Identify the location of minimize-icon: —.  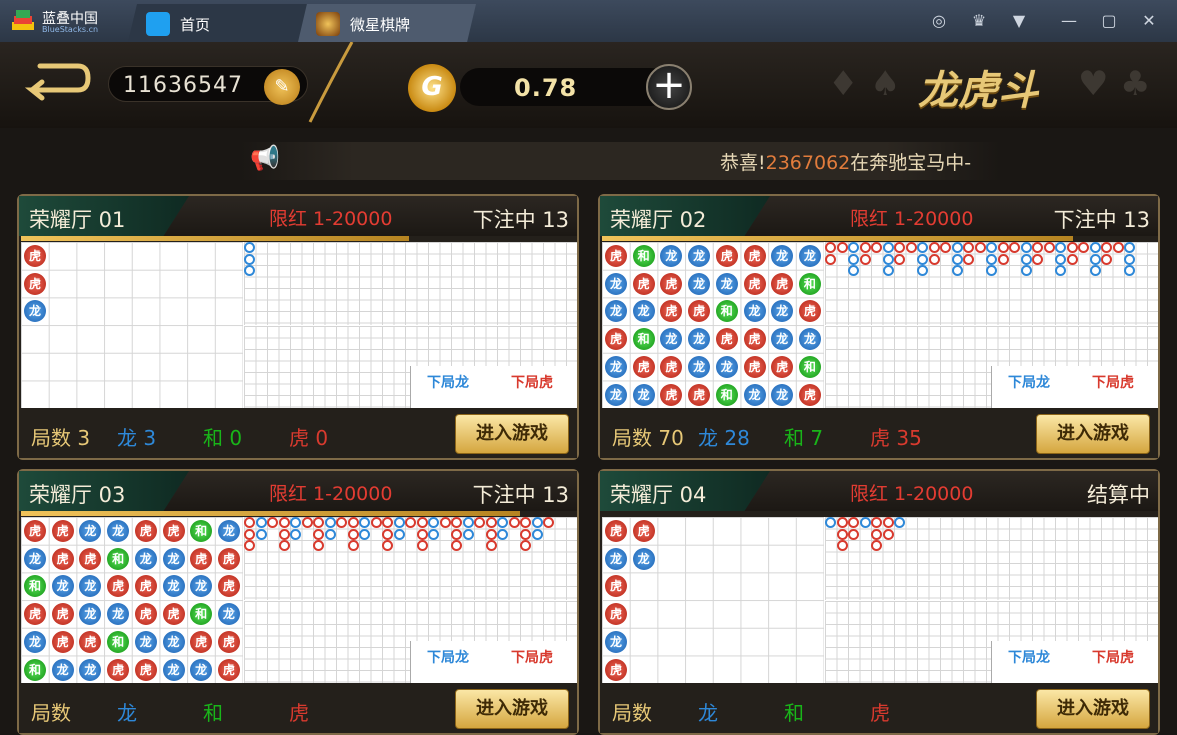
(1069, 21).